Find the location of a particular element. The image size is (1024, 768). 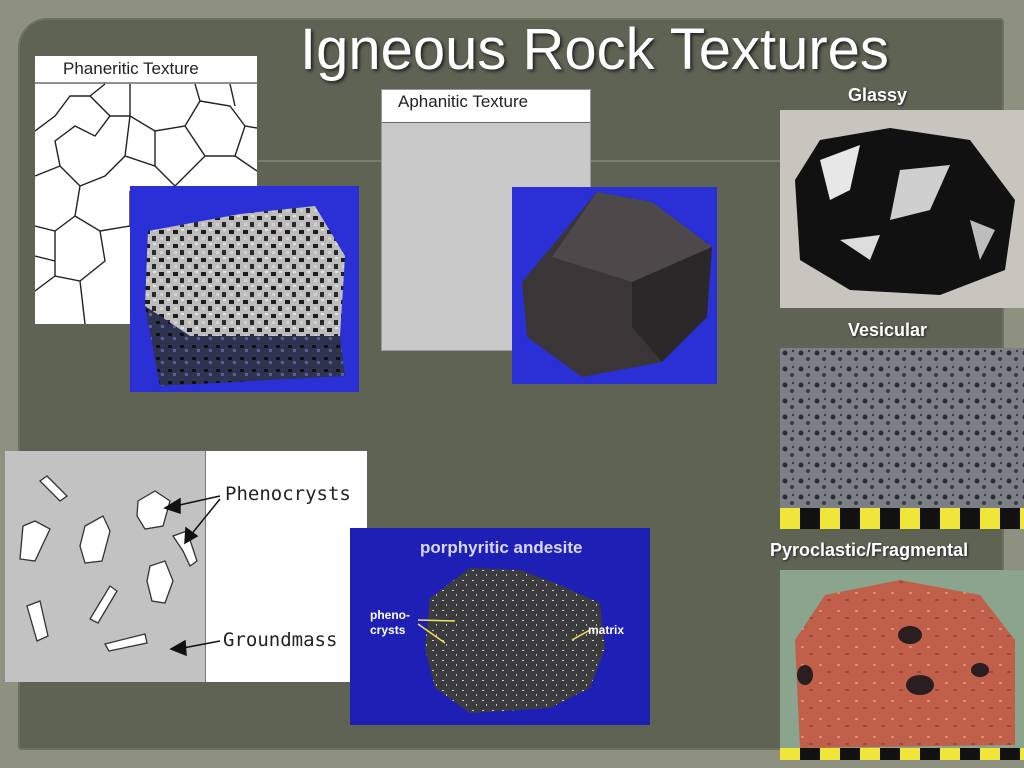

groundmass-label: Groundmass is located at coordinates (280, 640).